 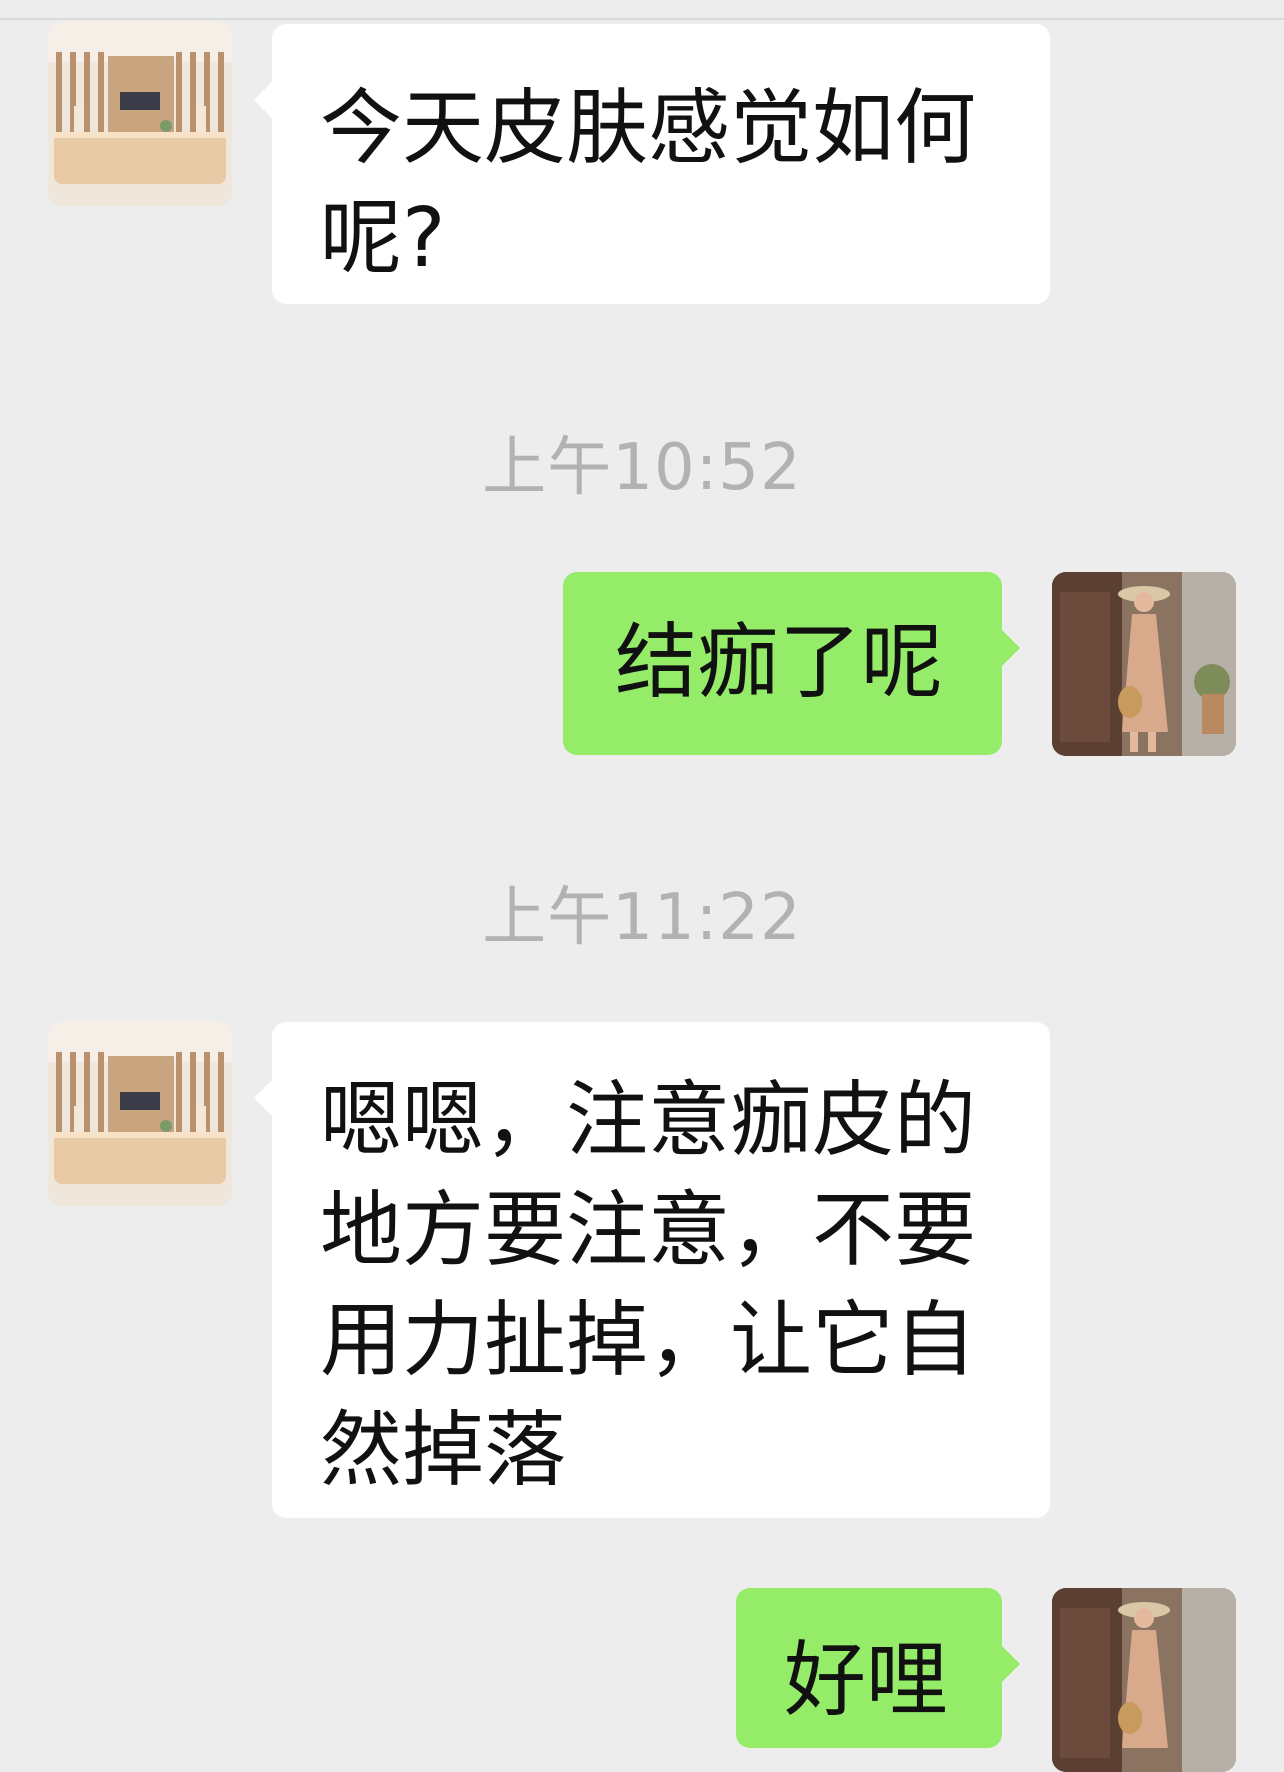 I want to click on timestamp: 上午11:22, so click(x=642, y=918).